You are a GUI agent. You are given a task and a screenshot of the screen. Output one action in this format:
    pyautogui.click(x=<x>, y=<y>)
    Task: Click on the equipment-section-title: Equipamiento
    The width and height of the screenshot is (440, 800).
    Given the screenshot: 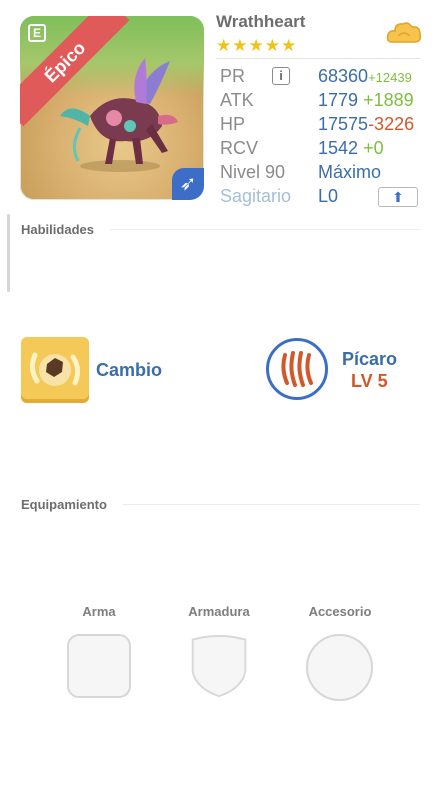 What is the action you would take?
    pyautogui.click(x=64, y=504)
    